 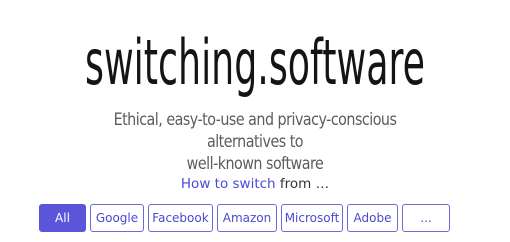 What do you see at coordinates (312, 218) in the screenshot?
I see `filter-microsoft-button: Microsoft` at bounding box center [312, 218].